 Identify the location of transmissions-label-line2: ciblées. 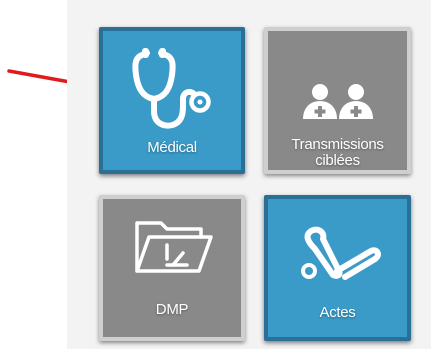
(337, 160).